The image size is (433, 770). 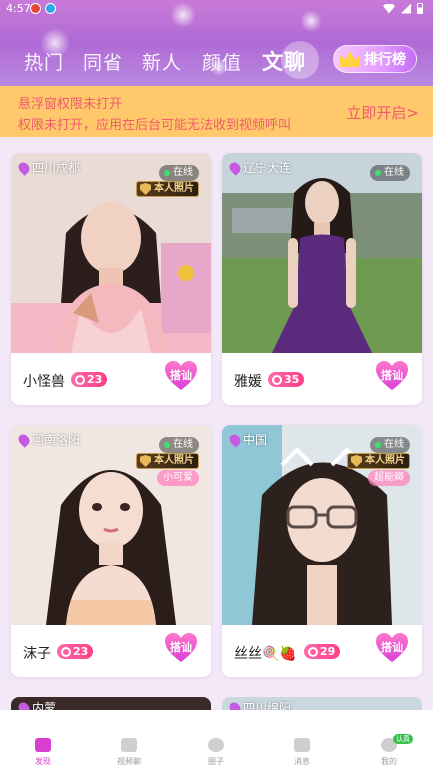 I want to click on user-name: 沫子, so click(x=37, y=654).